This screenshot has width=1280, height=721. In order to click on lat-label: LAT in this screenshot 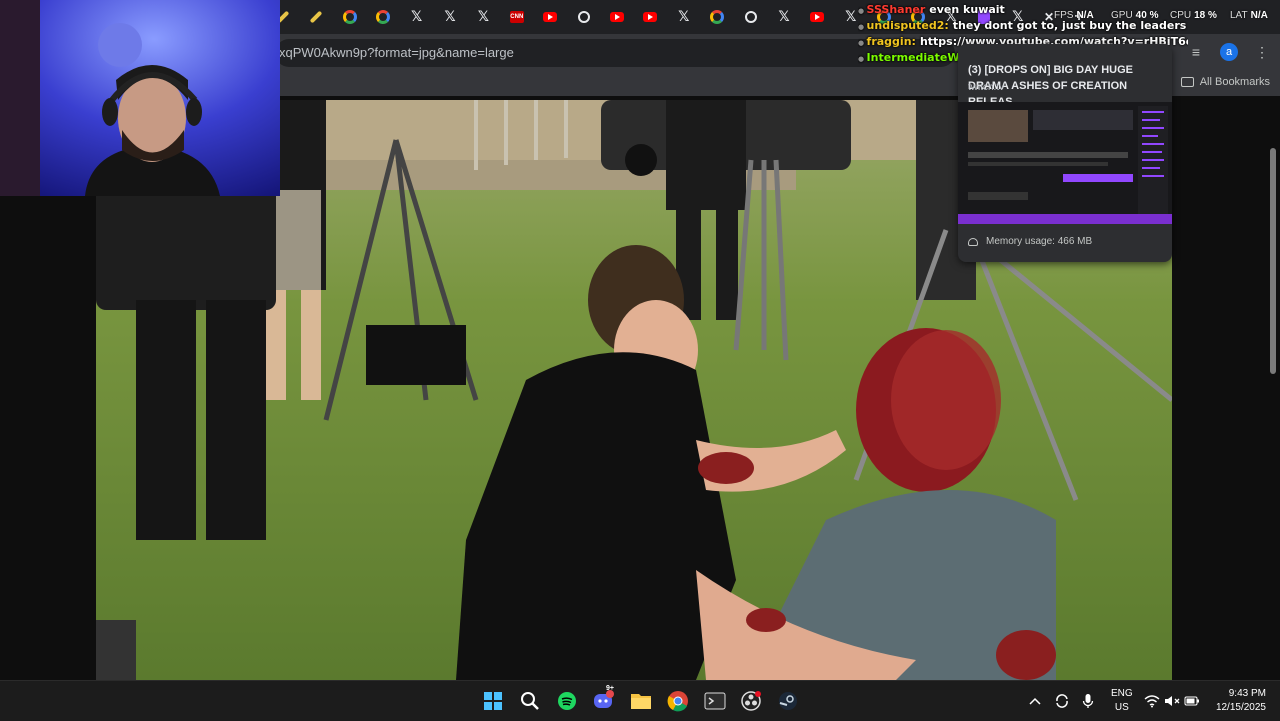, I will do `click(1239, 15)`.